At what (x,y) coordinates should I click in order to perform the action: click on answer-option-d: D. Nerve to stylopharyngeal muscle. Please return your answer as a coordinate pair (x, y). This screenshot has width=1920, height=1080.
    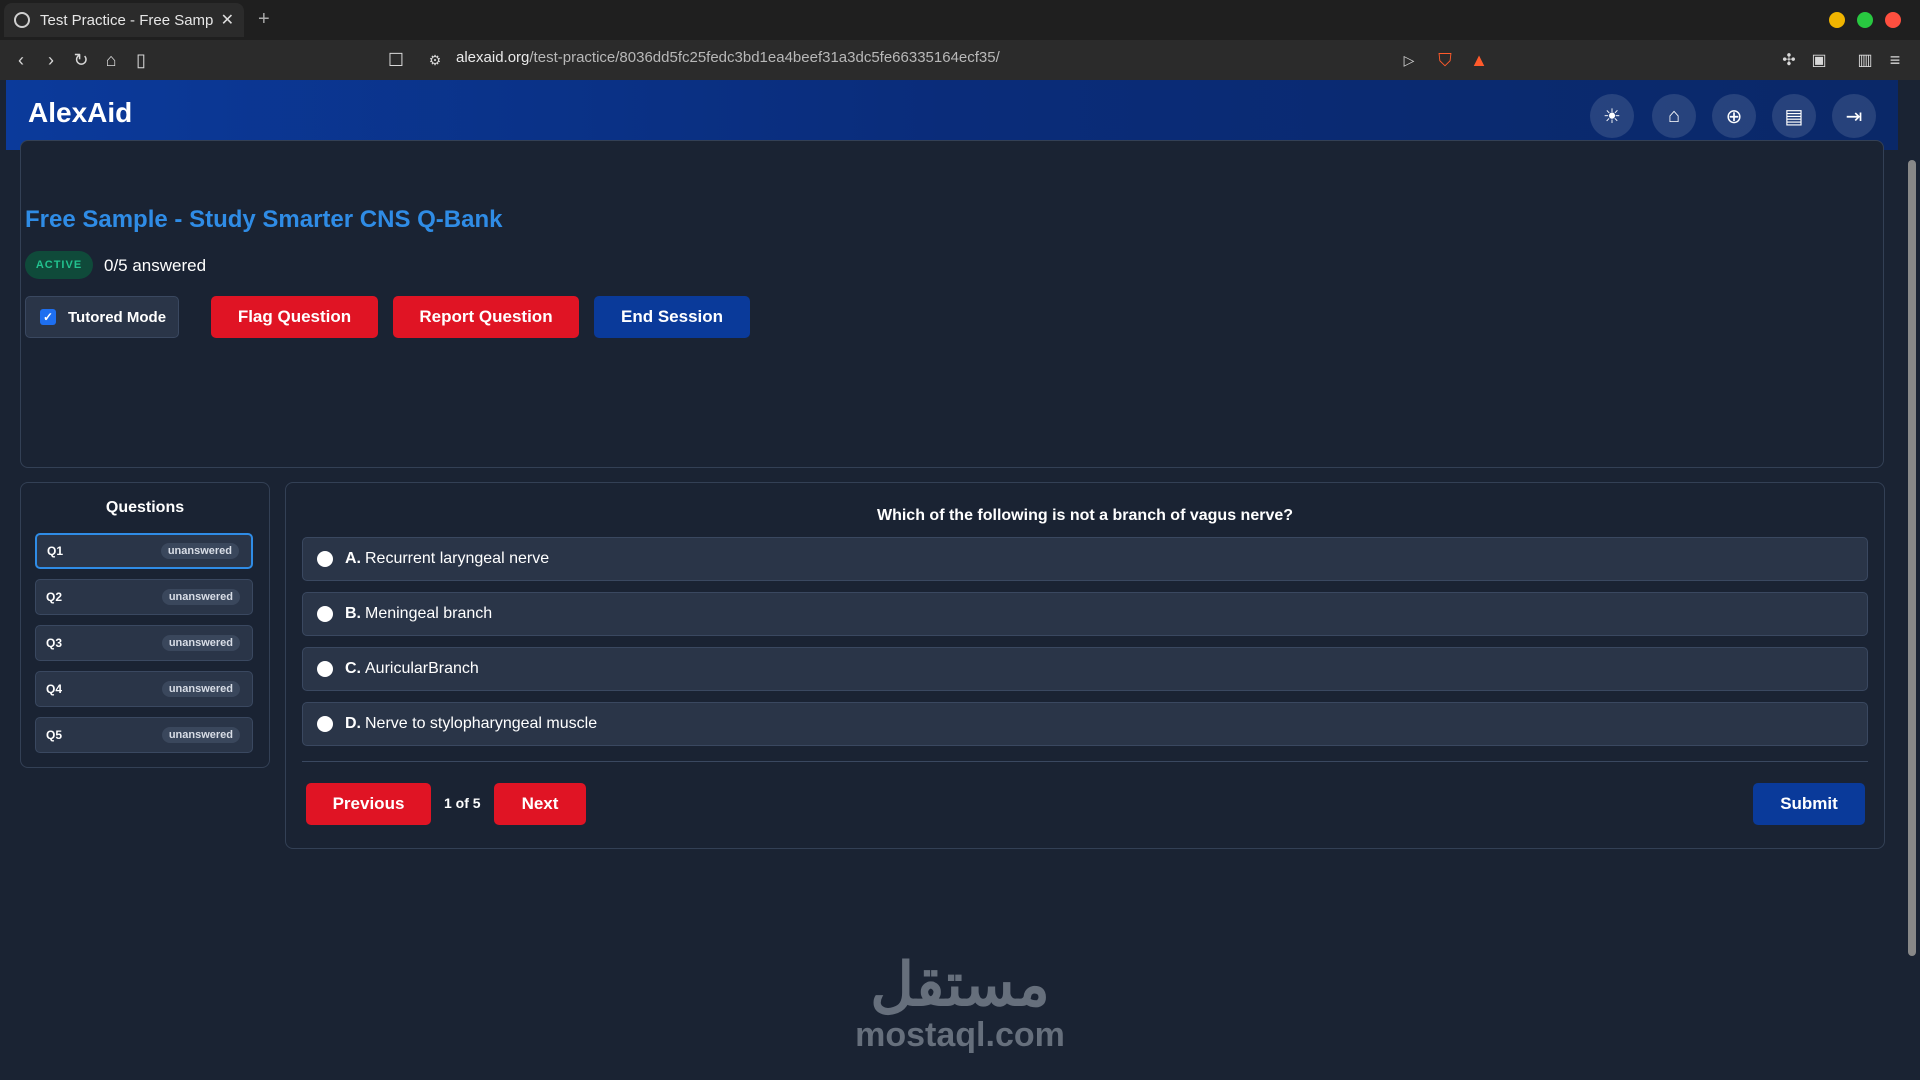
    Looking at the image, I should click on (1085, 724).